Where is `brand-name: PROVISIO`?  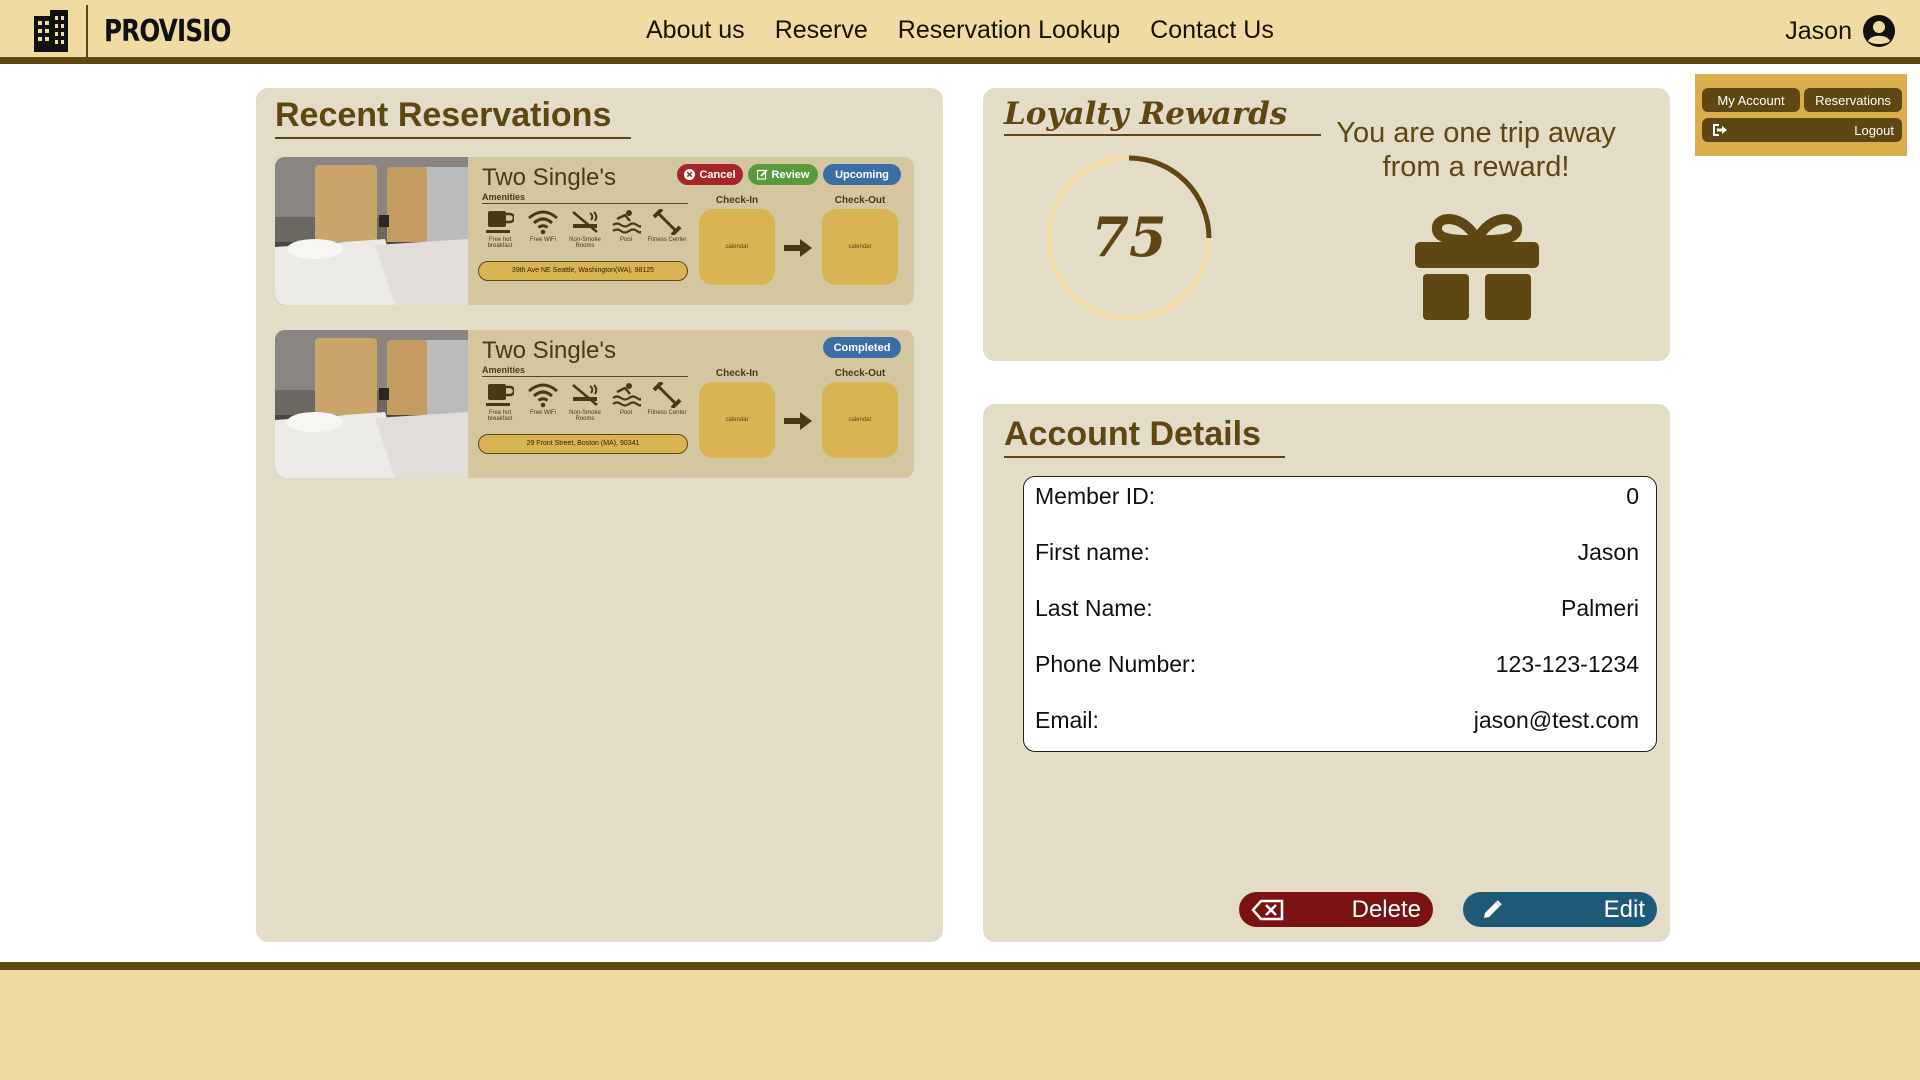 brand-name: PROVISIO is located at coordinates (167, 31).